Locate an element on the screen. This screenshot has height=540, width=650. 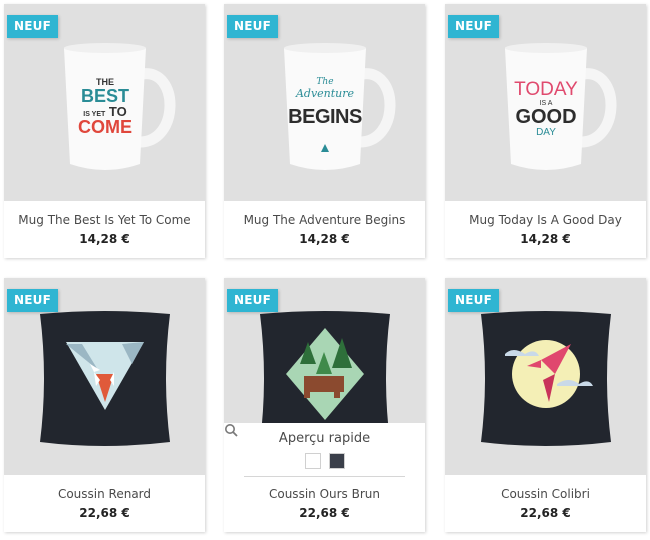
product-card-cushion-hummingbird: NEUF Coussin Colibri 22,68 € is located at coordinates (545, 405).